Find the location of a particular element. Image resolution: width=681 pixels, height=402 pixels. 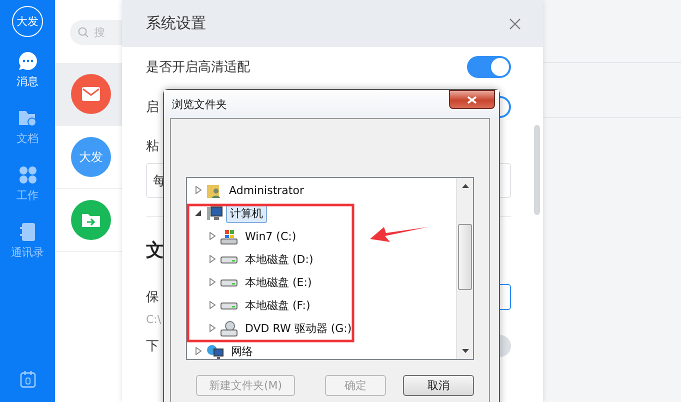

user-folder-icon is located at coordinates (214, 190).